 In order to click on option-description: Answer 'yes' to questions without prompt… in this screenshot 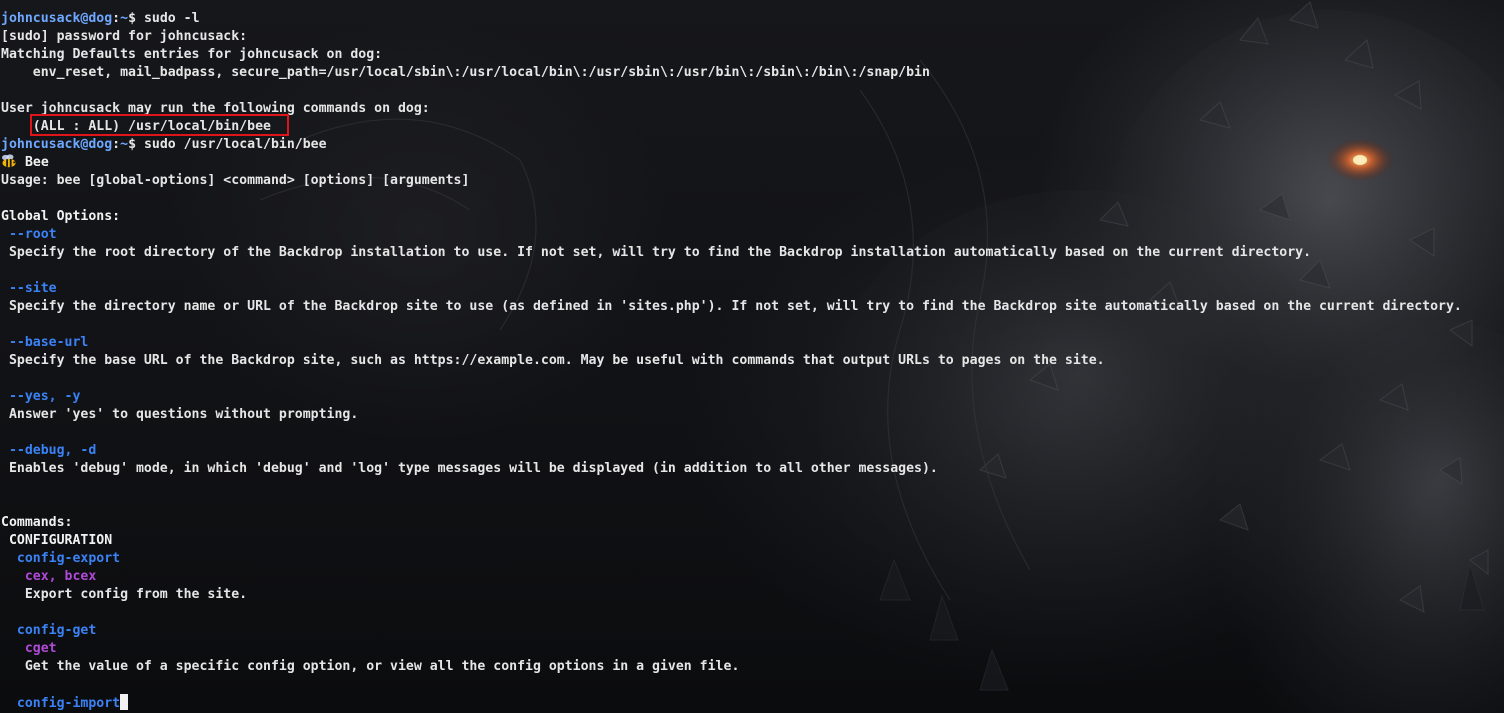, I will do `click(180, 414)`.